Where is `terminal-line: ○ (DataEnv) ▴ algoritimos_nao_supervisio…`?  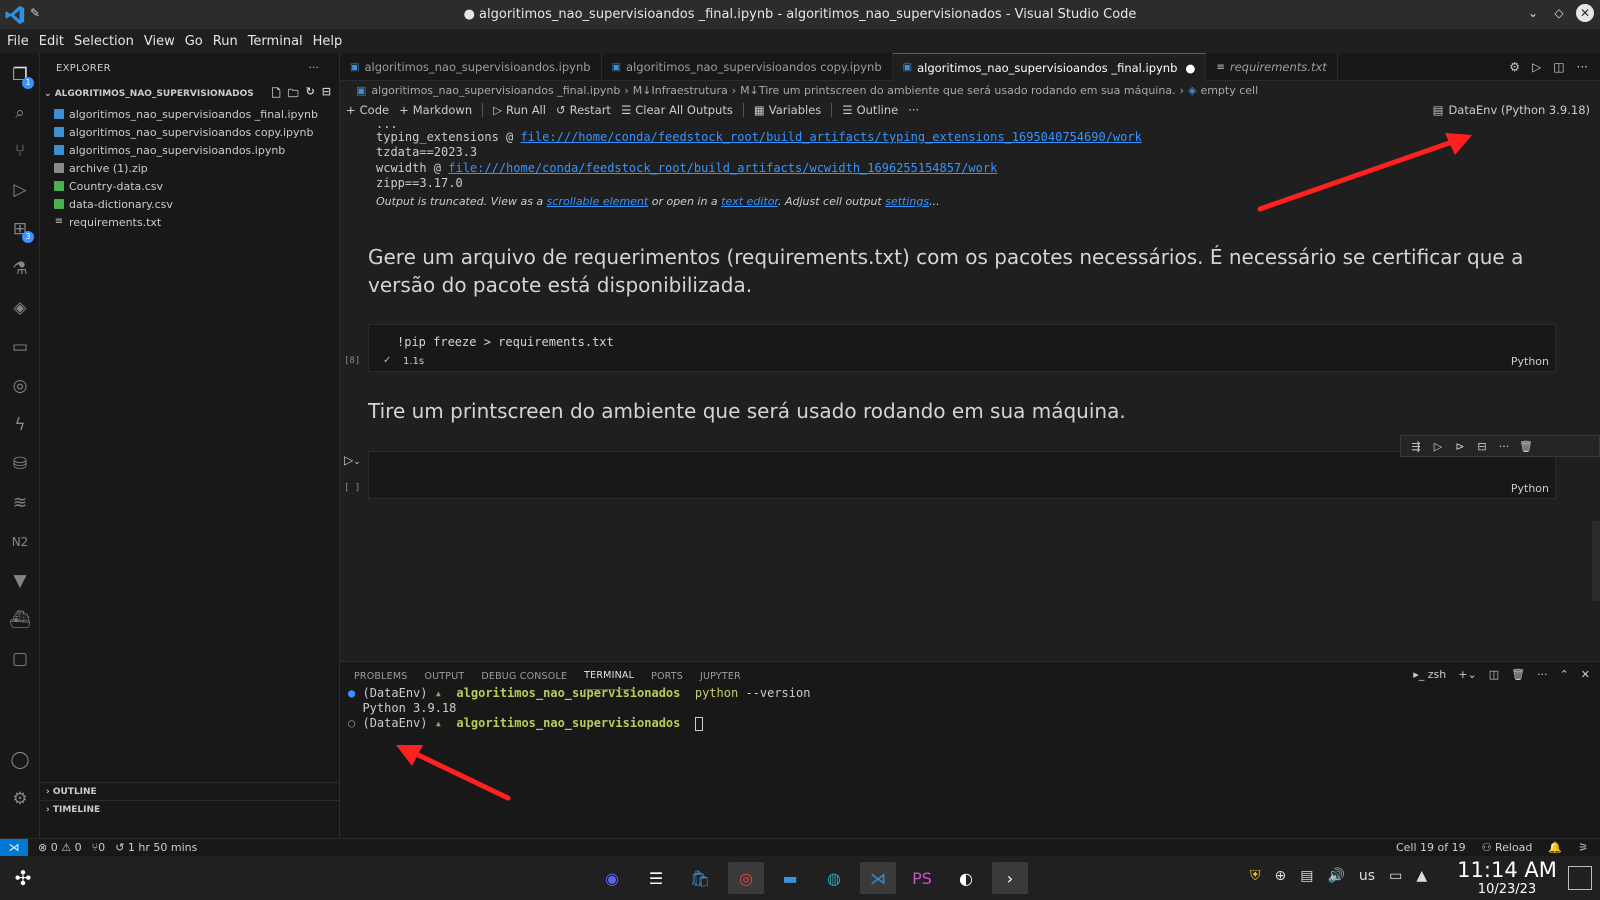 terminal-line: ○ (DataEnv) ▴ algoritimos_nao_supervisio… is located at coordinates (525, 723).